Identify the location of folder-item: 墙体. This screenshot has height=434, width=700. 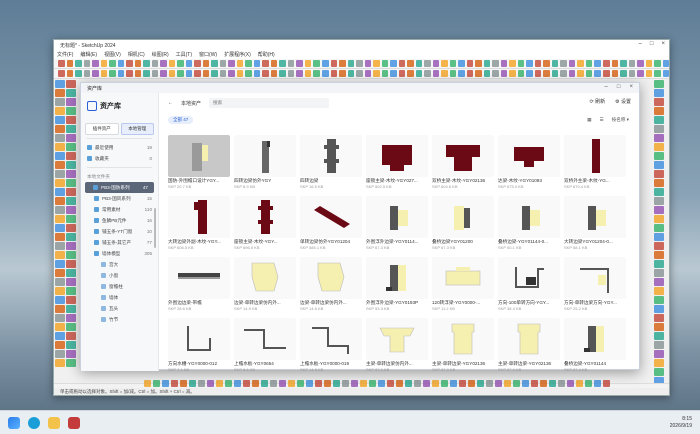
(119, 297).